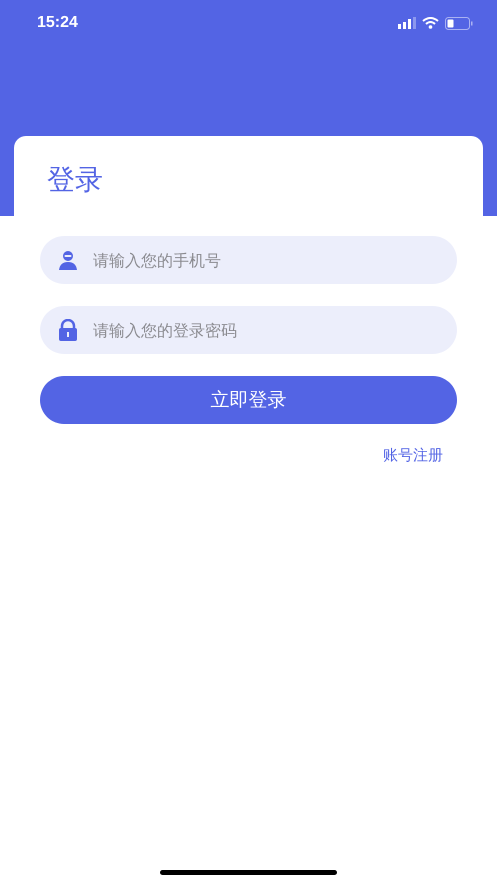 This screenshot has width=497, height=883. Describe the element at coordinates (407, 23) in the screenshot. I see `signal-icon` at that location.